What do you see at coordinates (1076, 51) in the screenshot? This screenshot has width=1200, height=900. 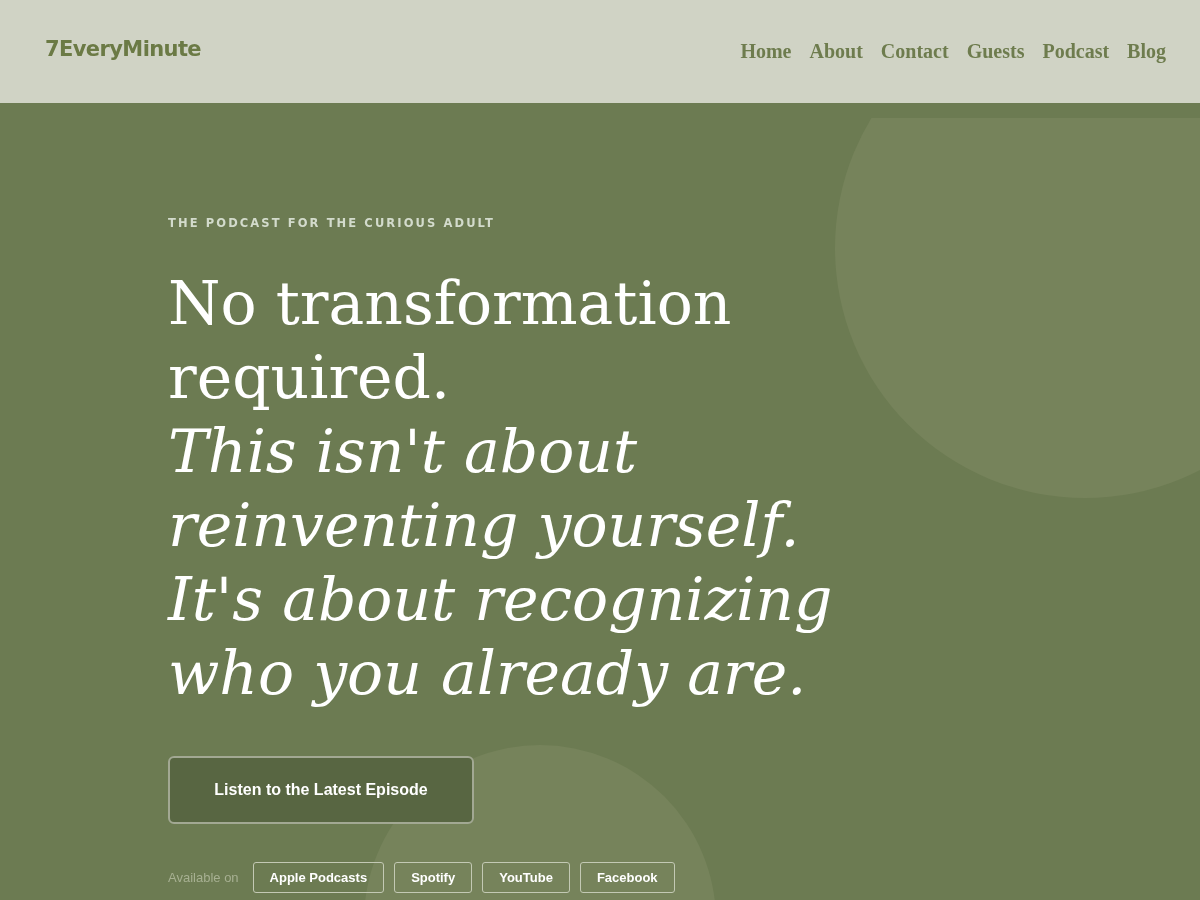 I see `nav-link: Podcast` at bounding box center [1076, 51].